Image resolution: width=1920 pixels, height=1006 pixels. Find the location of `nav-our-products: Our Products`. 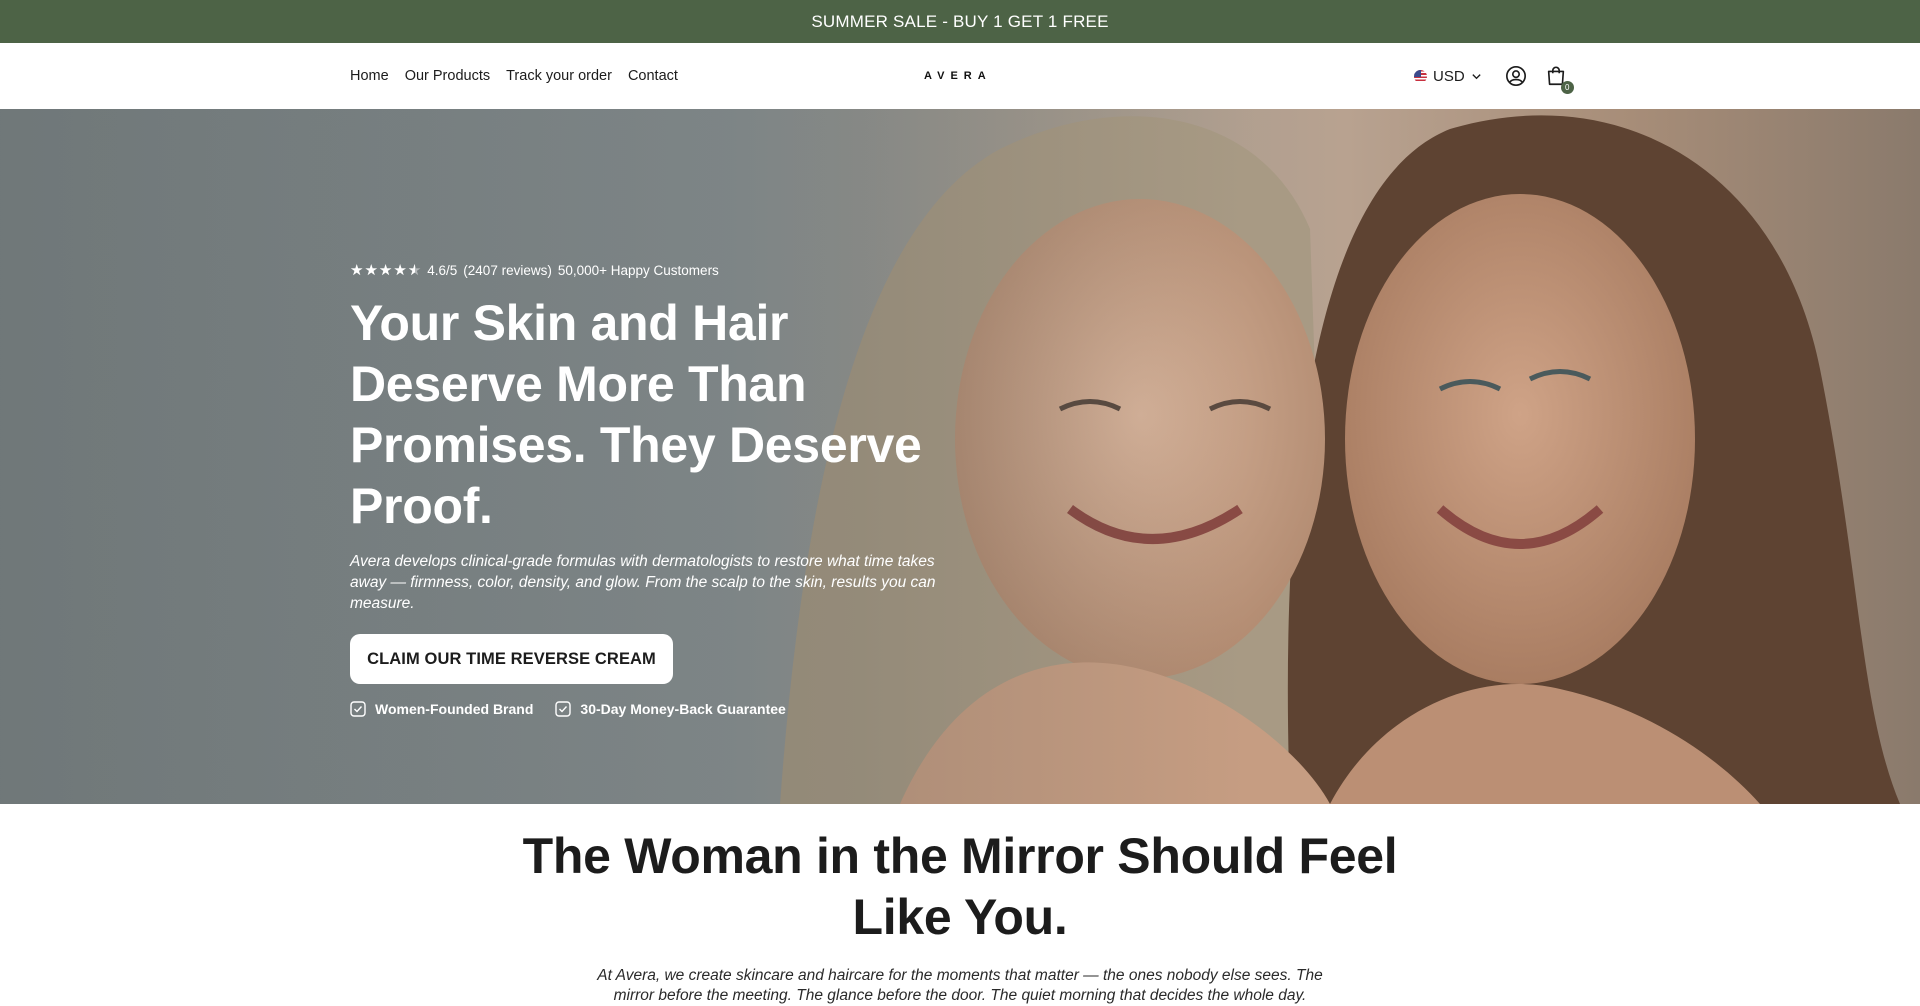

nav-our-products: Our Products is located at coordinates (447, 76).